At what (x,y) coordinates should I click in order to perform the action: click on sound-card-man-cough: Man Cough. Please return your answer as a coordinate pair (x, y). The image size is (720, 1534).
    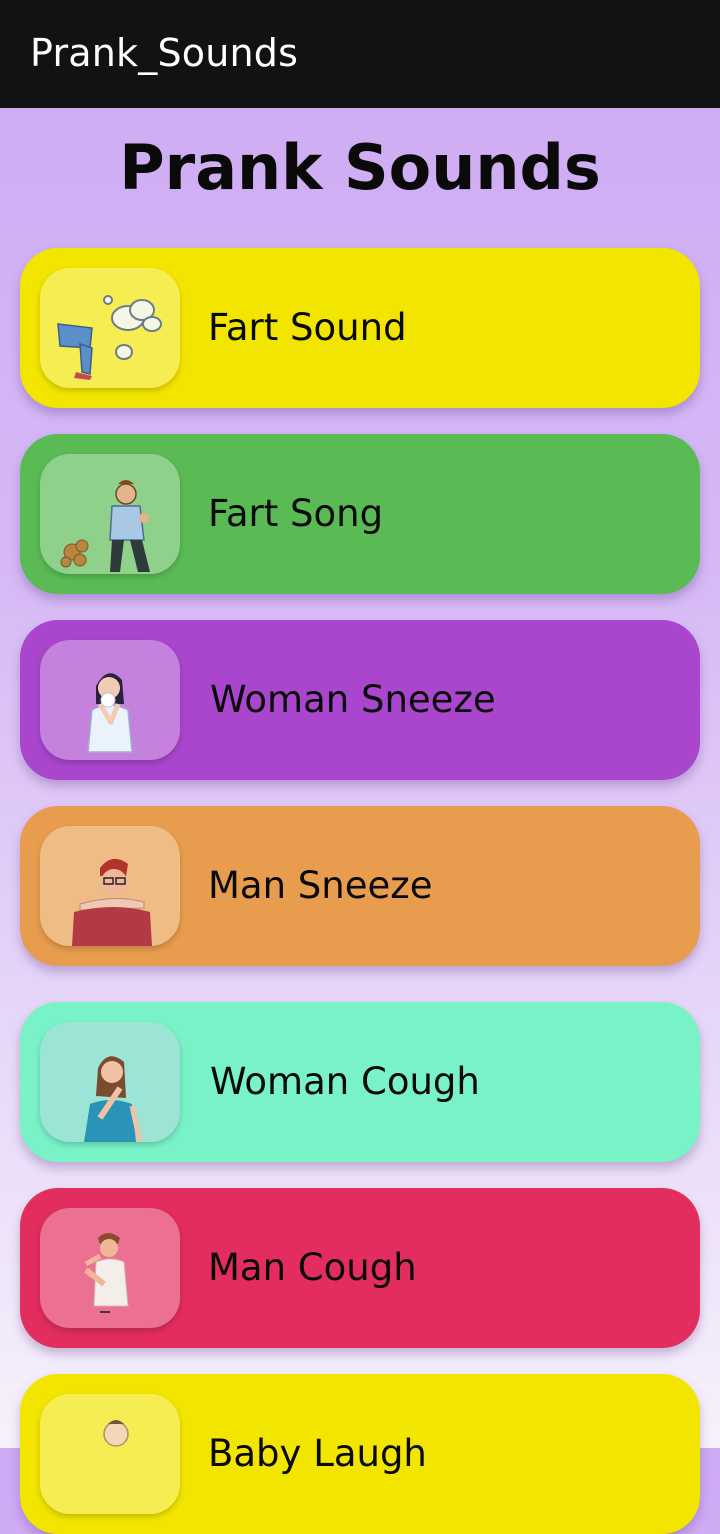
    Looking at the image, I should click on (360, 1268).